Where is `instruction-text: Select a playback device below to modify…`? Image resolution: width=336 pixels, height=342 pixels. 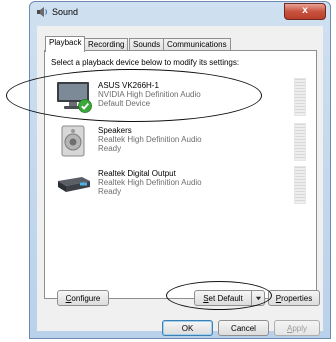 instruction-text: Select a playback device below to modify… is located at coordinates (145, 62).